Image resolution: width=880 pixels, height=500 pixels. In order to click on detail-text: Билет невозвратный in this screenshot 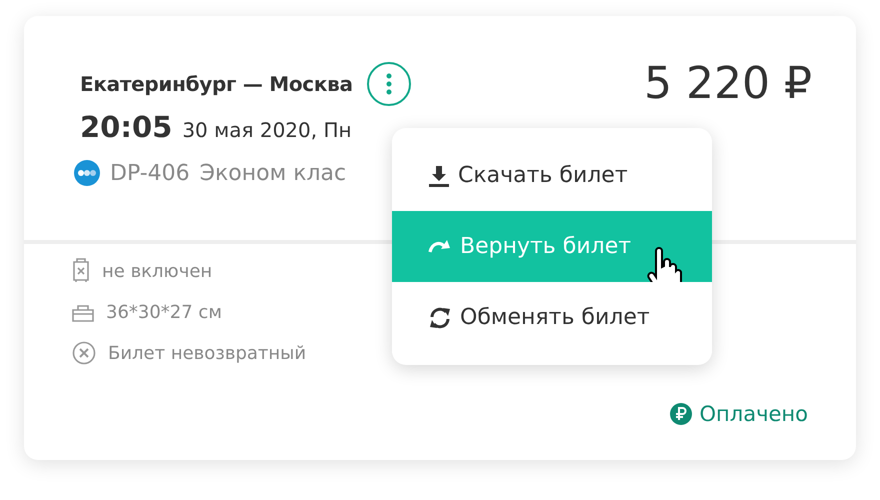, I will do `click(207, 353)`.